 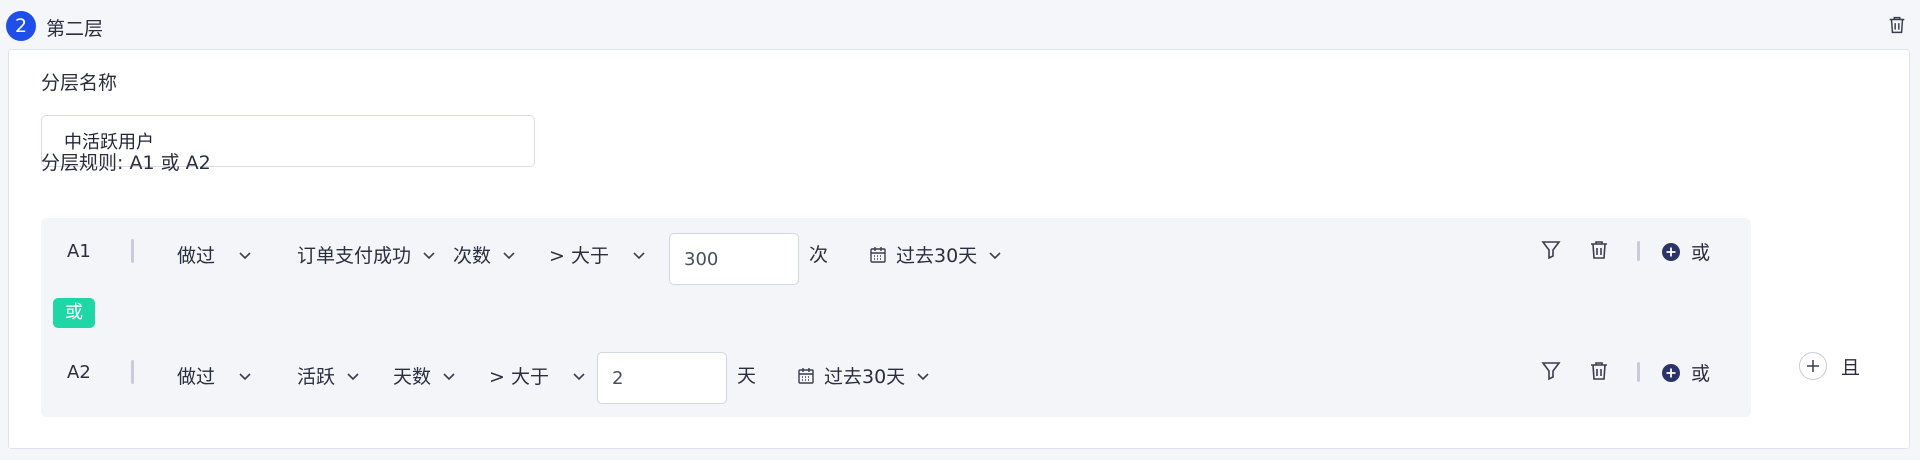 What do you see at coordinates (1851, 367) in the screenshot?
I see `add-and-label: 且` at bounding box center [1851, 367].